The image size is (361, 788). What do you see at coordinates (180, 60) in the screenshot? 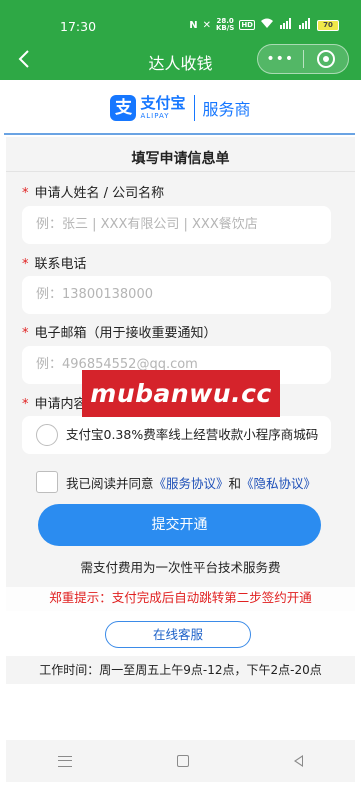
I see `title-bar: 达人收钱 •••` at bounding box center [180, 60].